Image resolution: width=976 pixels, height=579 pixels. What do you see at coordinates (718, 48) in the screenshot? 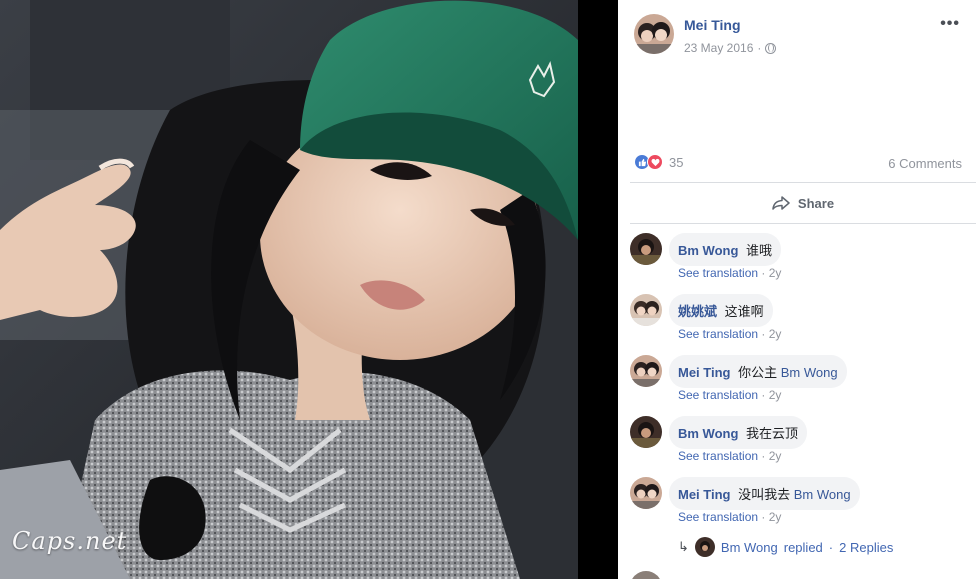
I see `post-date: 23 May 2016` at bounding box center [718, 48].